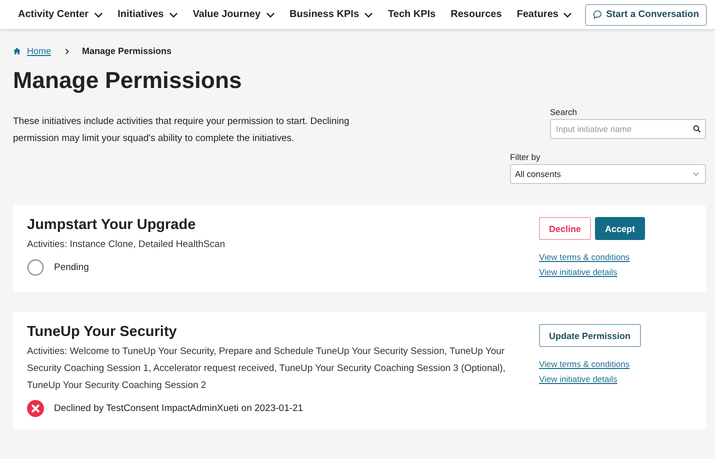  Describe the element at coordinates (476, 14) in the screenshot. I see `nav-menu-item: Resources` at that location.